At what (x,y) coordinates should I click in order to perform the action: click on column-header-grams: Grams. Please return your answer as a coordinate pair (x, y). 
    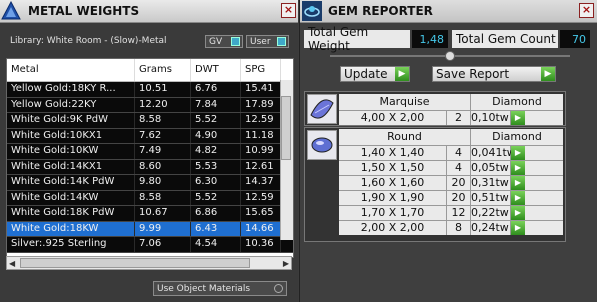
    Looking at the image, I should click on (163, 70).